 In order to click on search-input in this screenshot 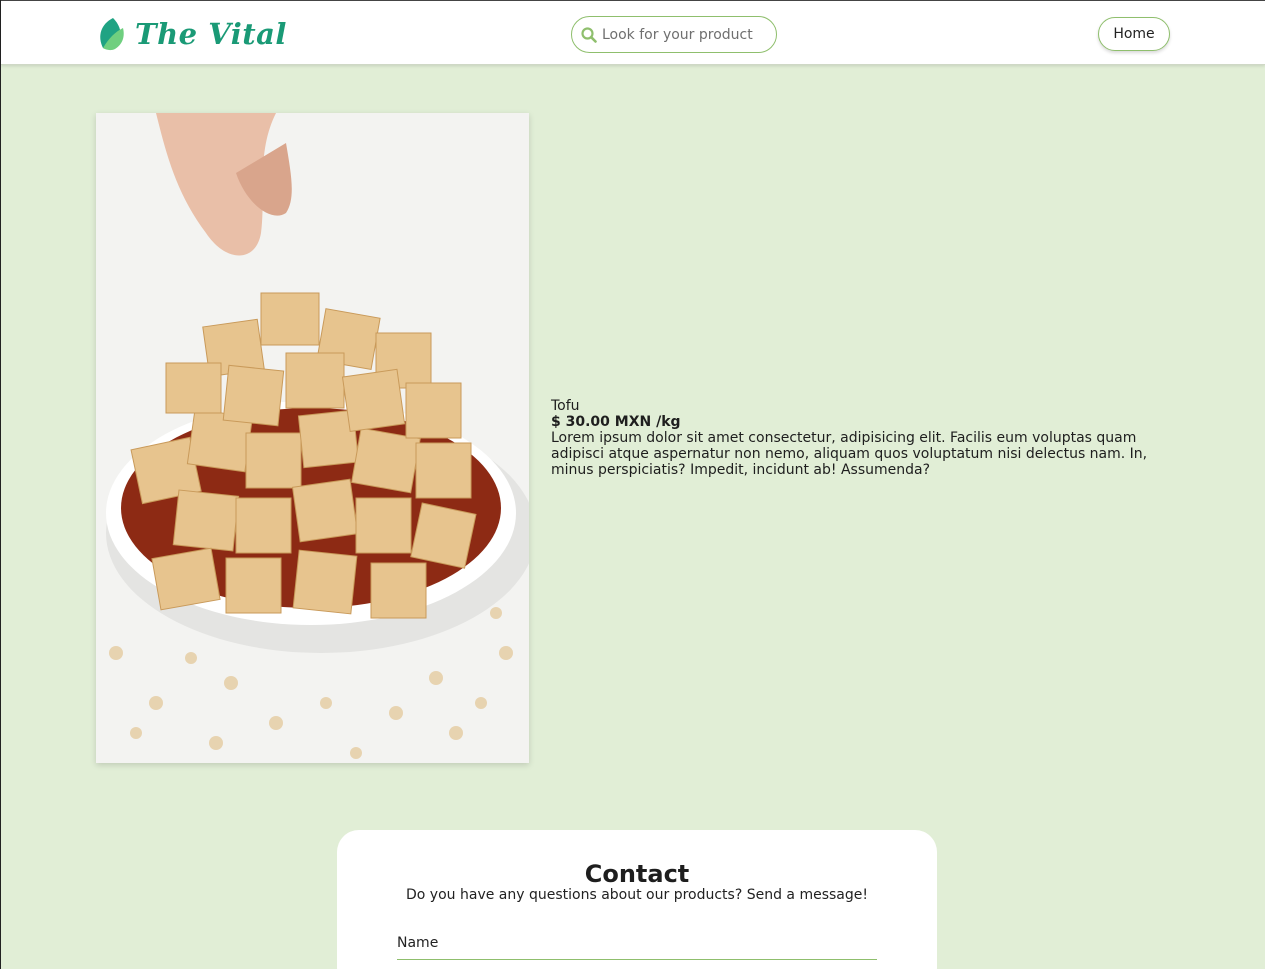, I will do `click(682, 34)`.